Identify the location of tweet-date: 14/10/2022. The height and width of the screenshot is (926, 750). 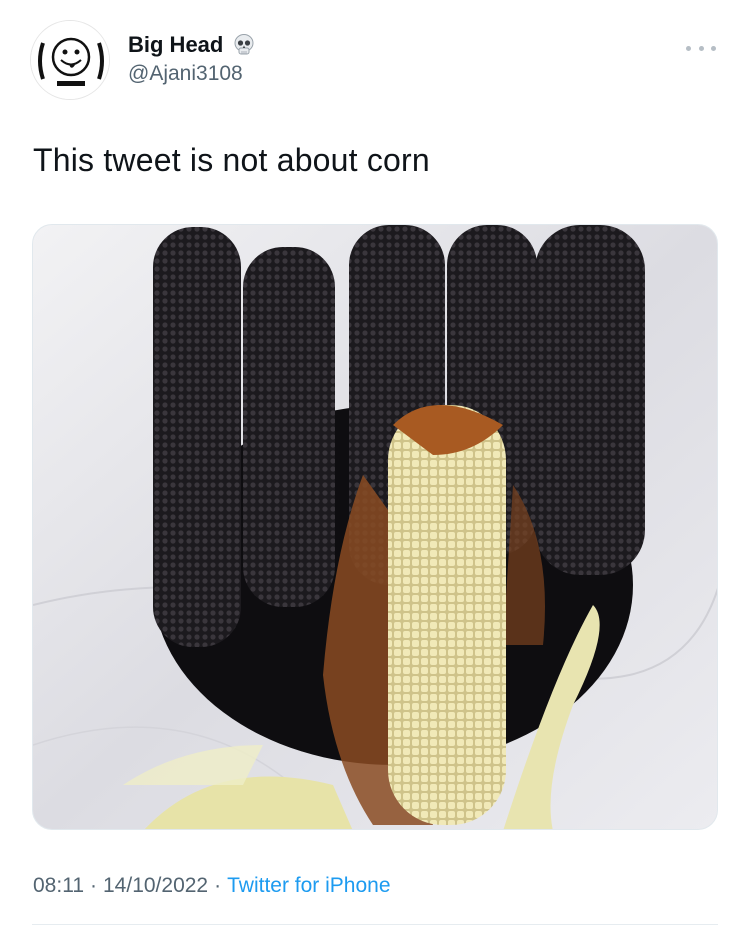
(155, 886).